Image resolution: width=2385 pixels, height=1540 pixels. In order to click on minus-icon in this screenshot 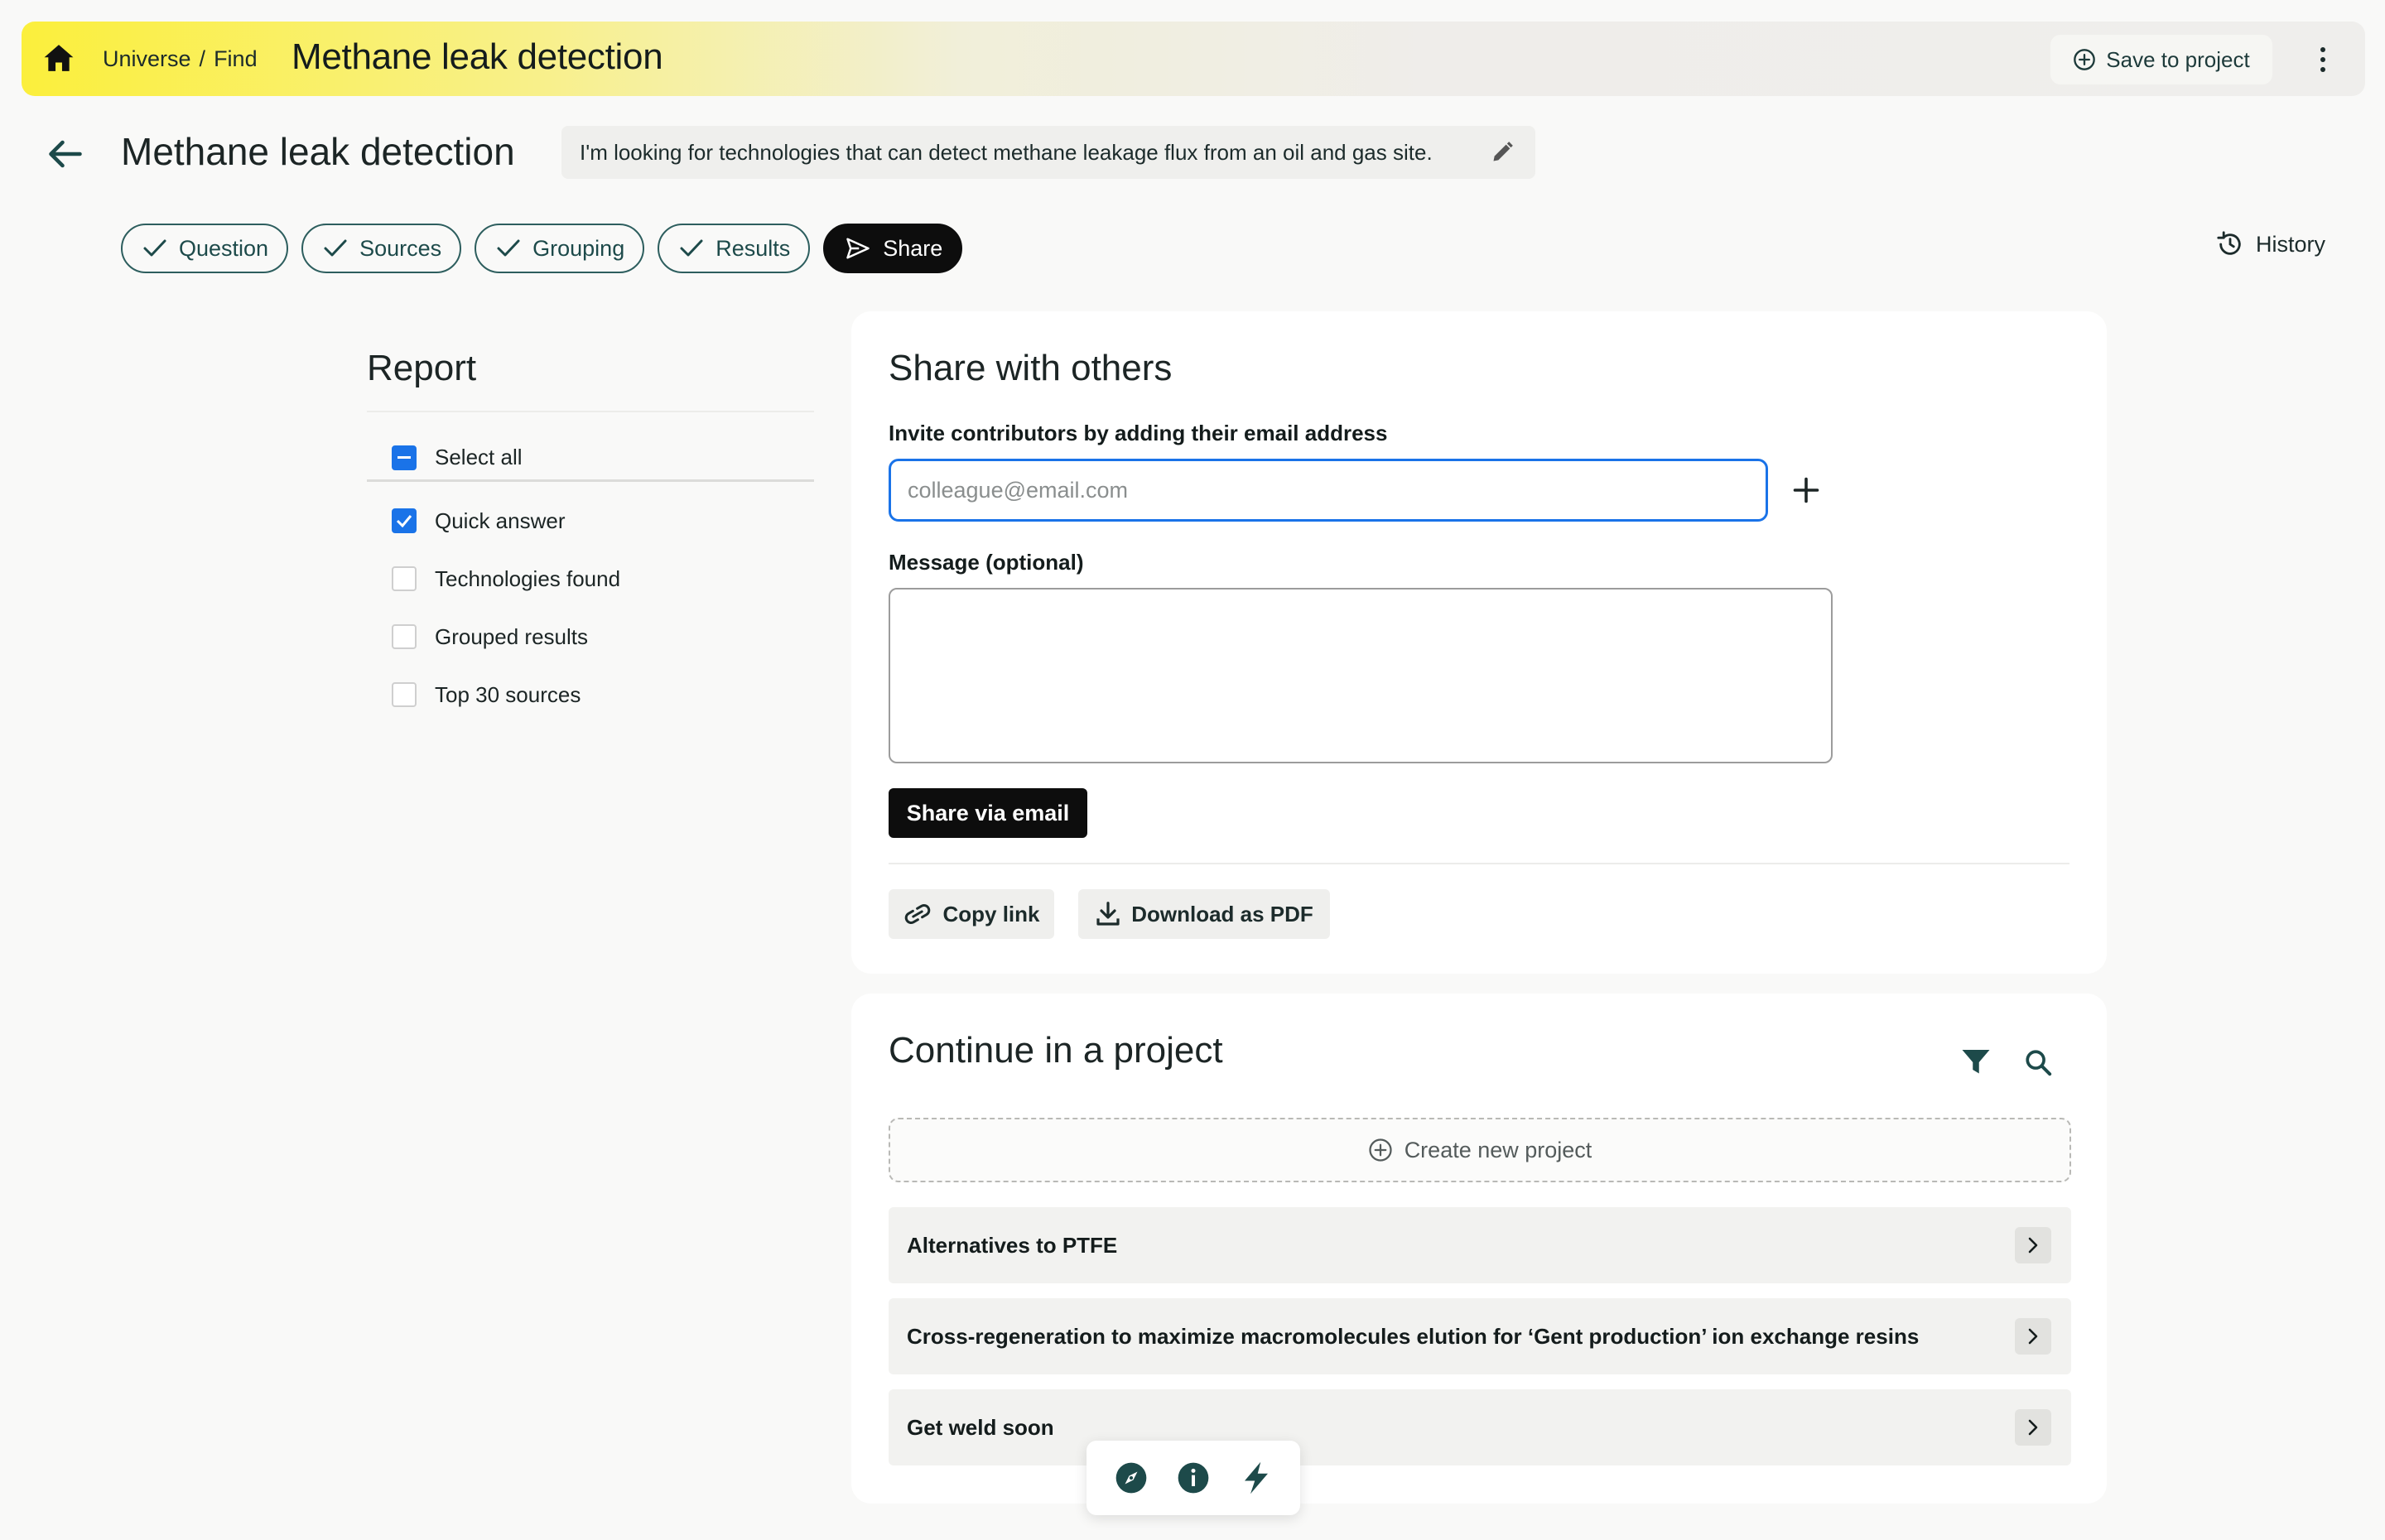, I will do `click(404, 457)`.